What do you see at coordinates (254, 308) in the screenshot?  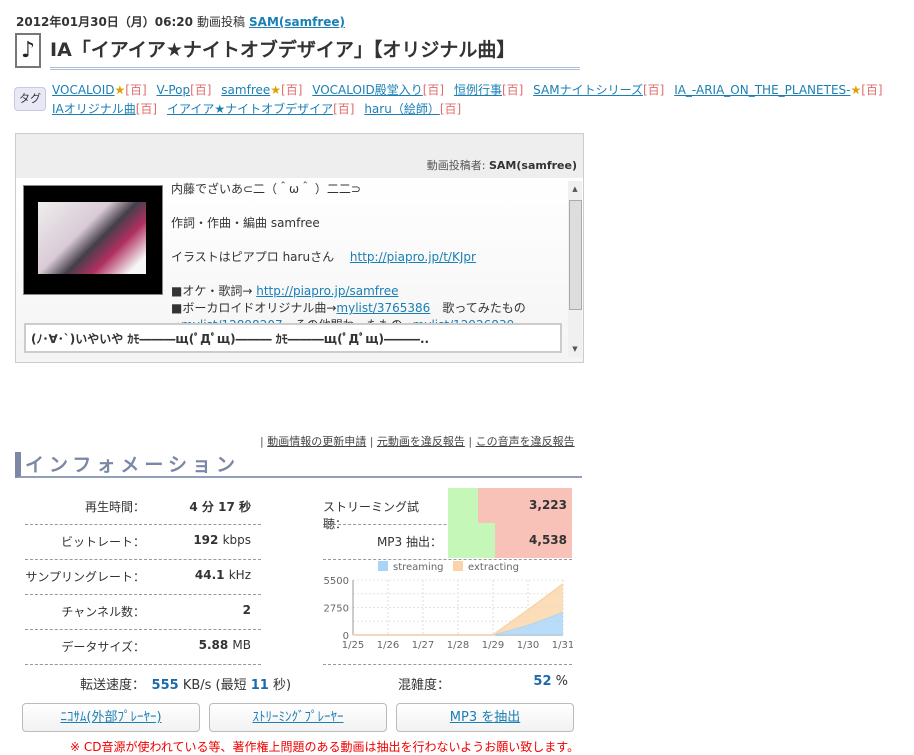 I see `desc-line: ■ボーカロイドオリジナル曲→` at bounding box center [254, 308].